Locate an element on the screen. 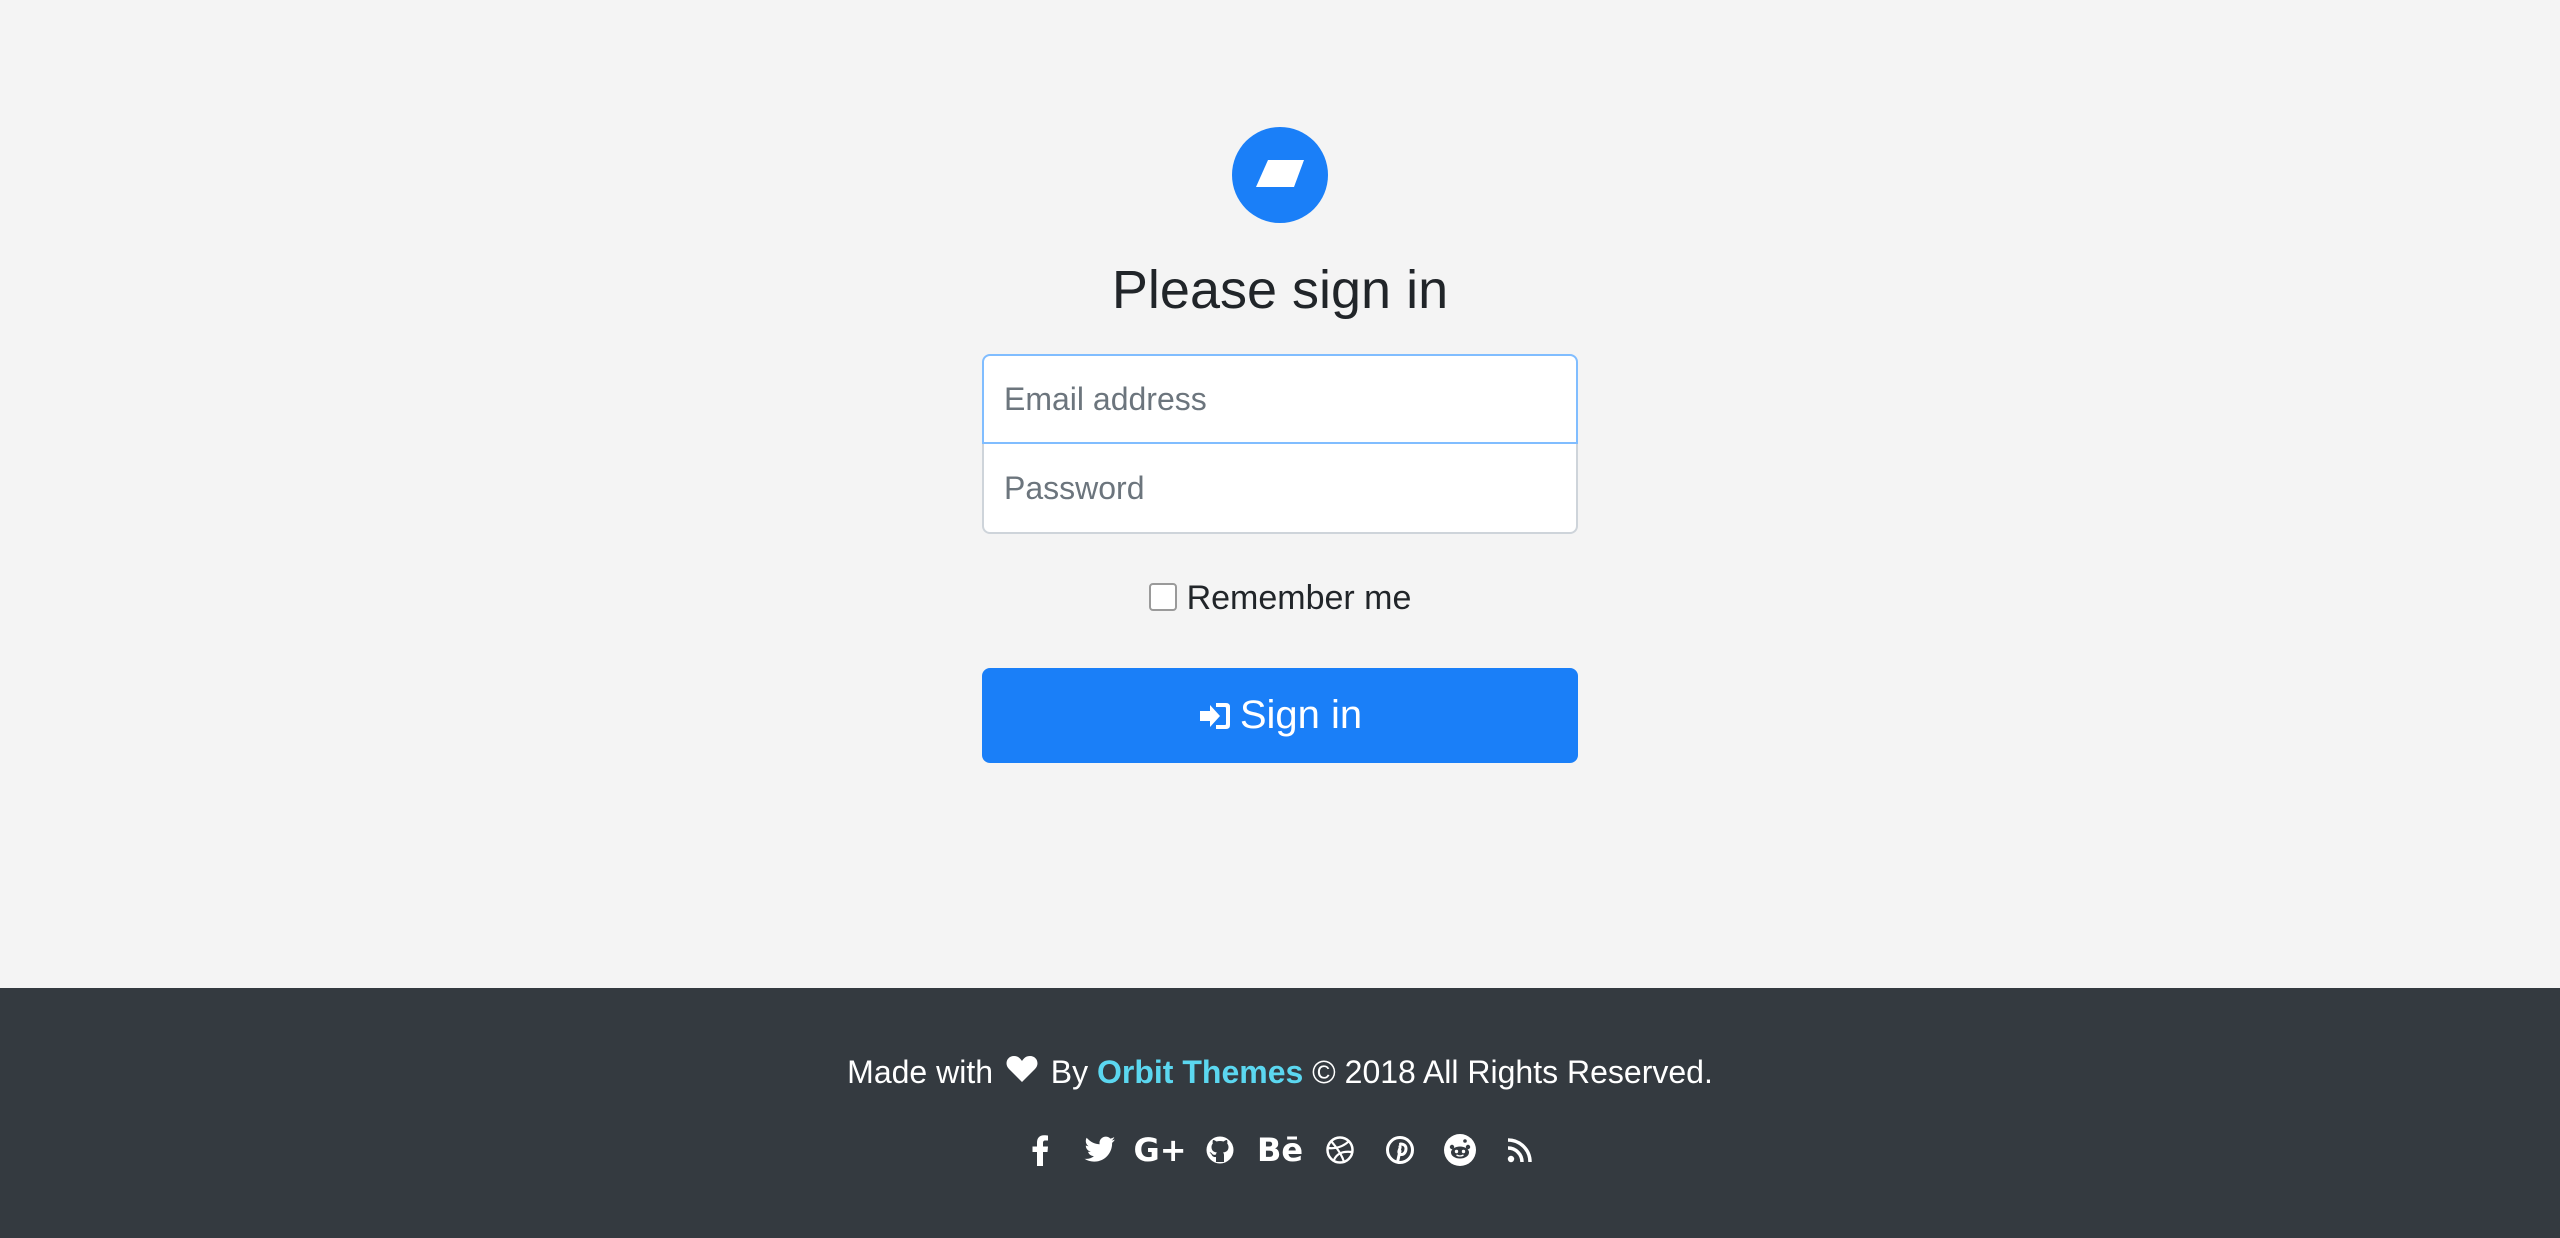 This screenshot has height=1238, width=2560. facebook-icon is located at coordinates (1040, 1150).